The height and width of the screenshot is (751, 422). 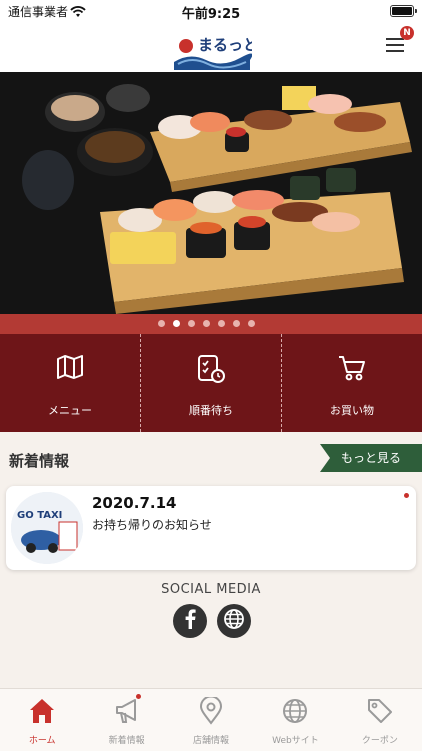 I want to click on bottom-tab-bar: ホーム 新着情報 店舗情報 Webサイト クーポン, so click(x=211, y=719).